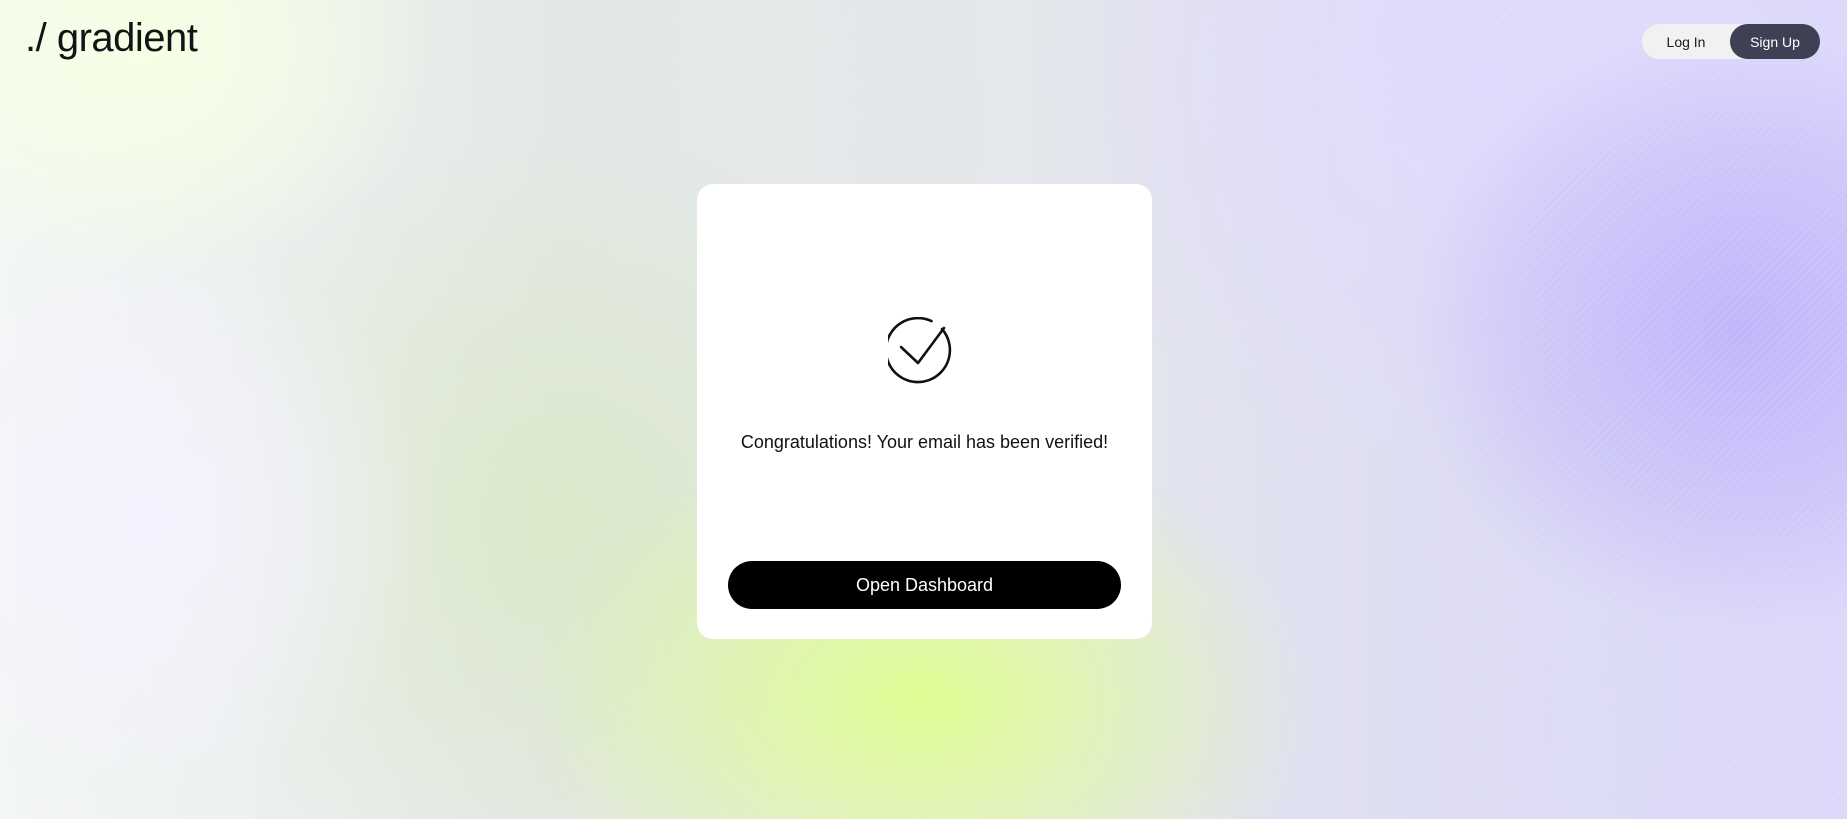  Describe the element at coordinates (1775, 41) in the screenshot. I see `signup-button: Sign Up` at that location.